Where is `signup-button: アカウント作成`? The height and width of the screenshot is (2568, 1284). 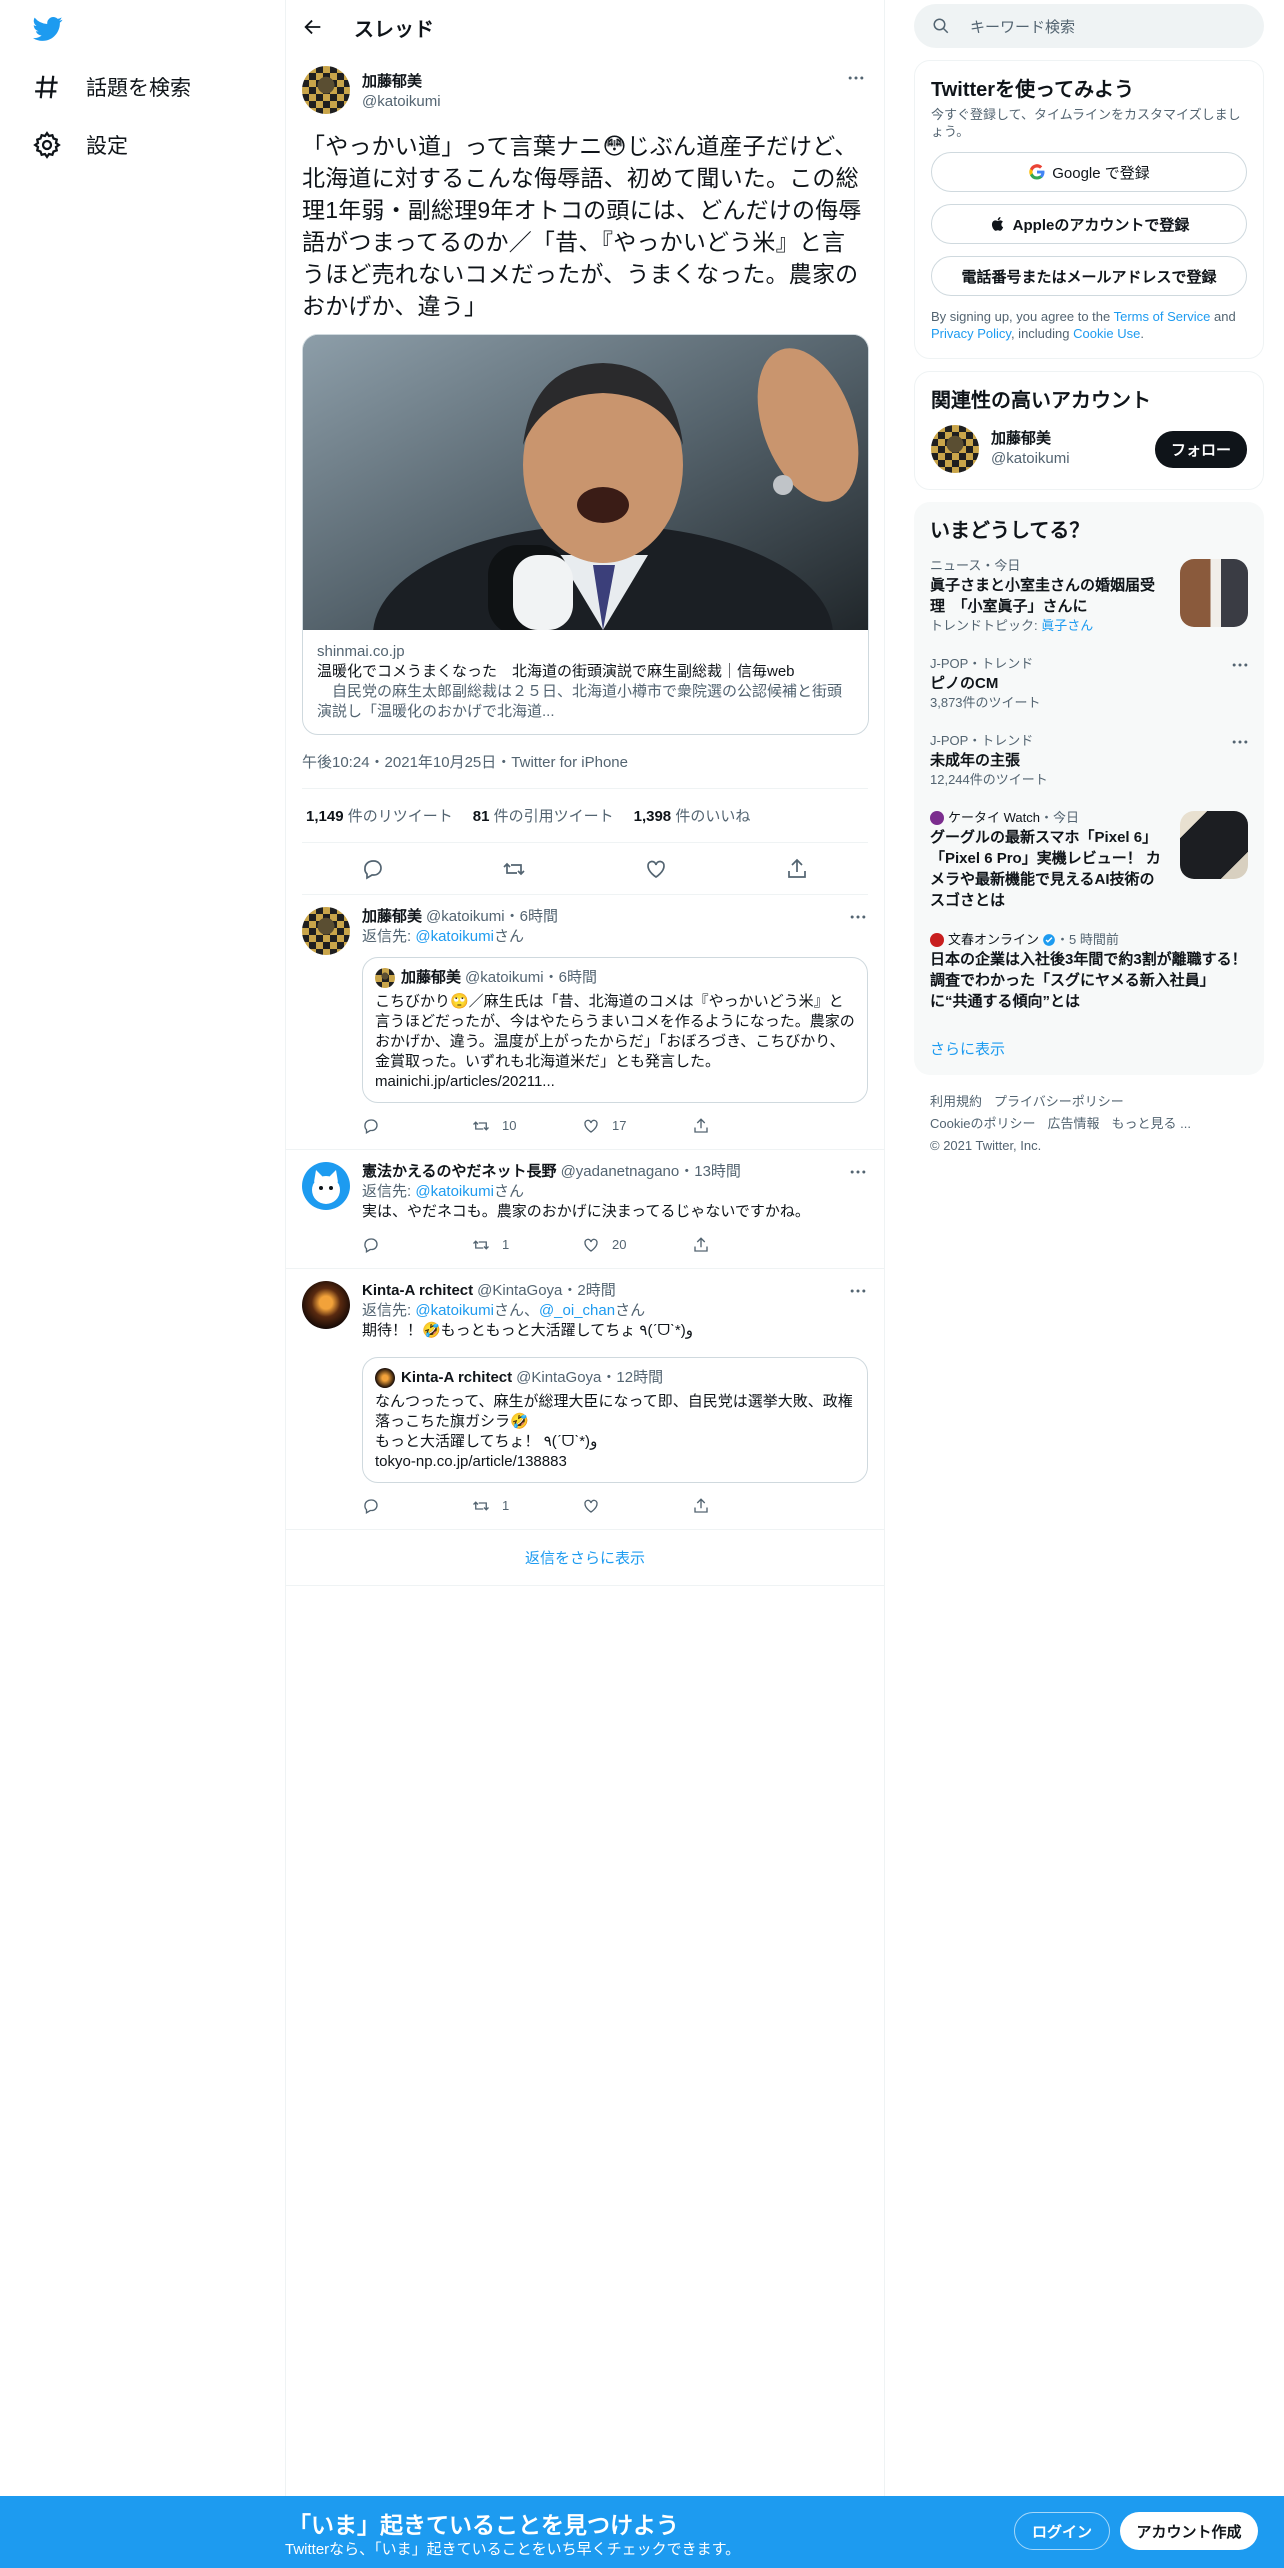
signup-button: アカウント作成 is located at coordinates (1189, 2531).